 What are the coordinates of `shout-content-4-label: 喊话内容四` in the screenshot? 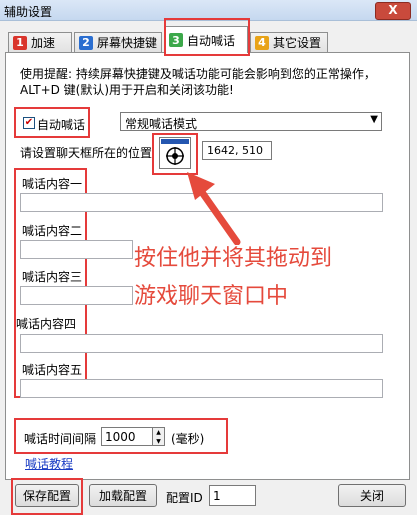 It's located at (46, 324).